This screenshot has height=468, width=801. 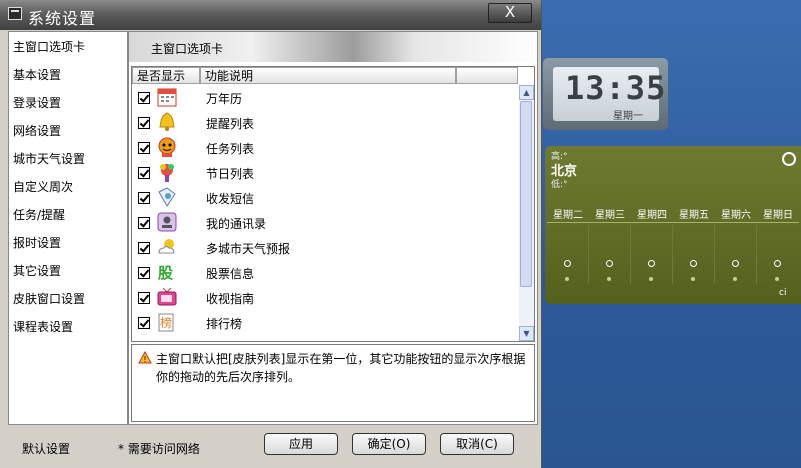 I want to click on day-label: 星期日, so click(x=778, y=215).